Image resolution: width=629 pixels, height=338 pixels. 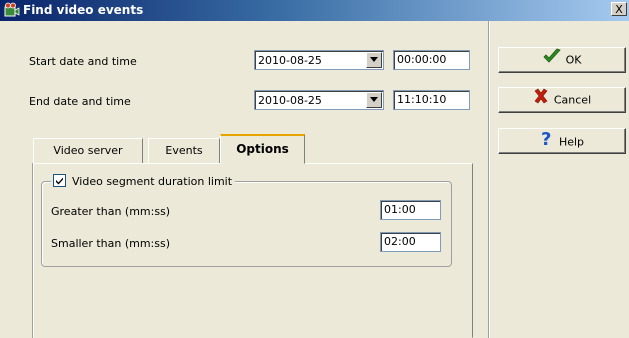 What do you see at coordinates (410, 242) in the screenshot?
I see `smaller-than-field: 02:00` at bounding box center [410, 242].